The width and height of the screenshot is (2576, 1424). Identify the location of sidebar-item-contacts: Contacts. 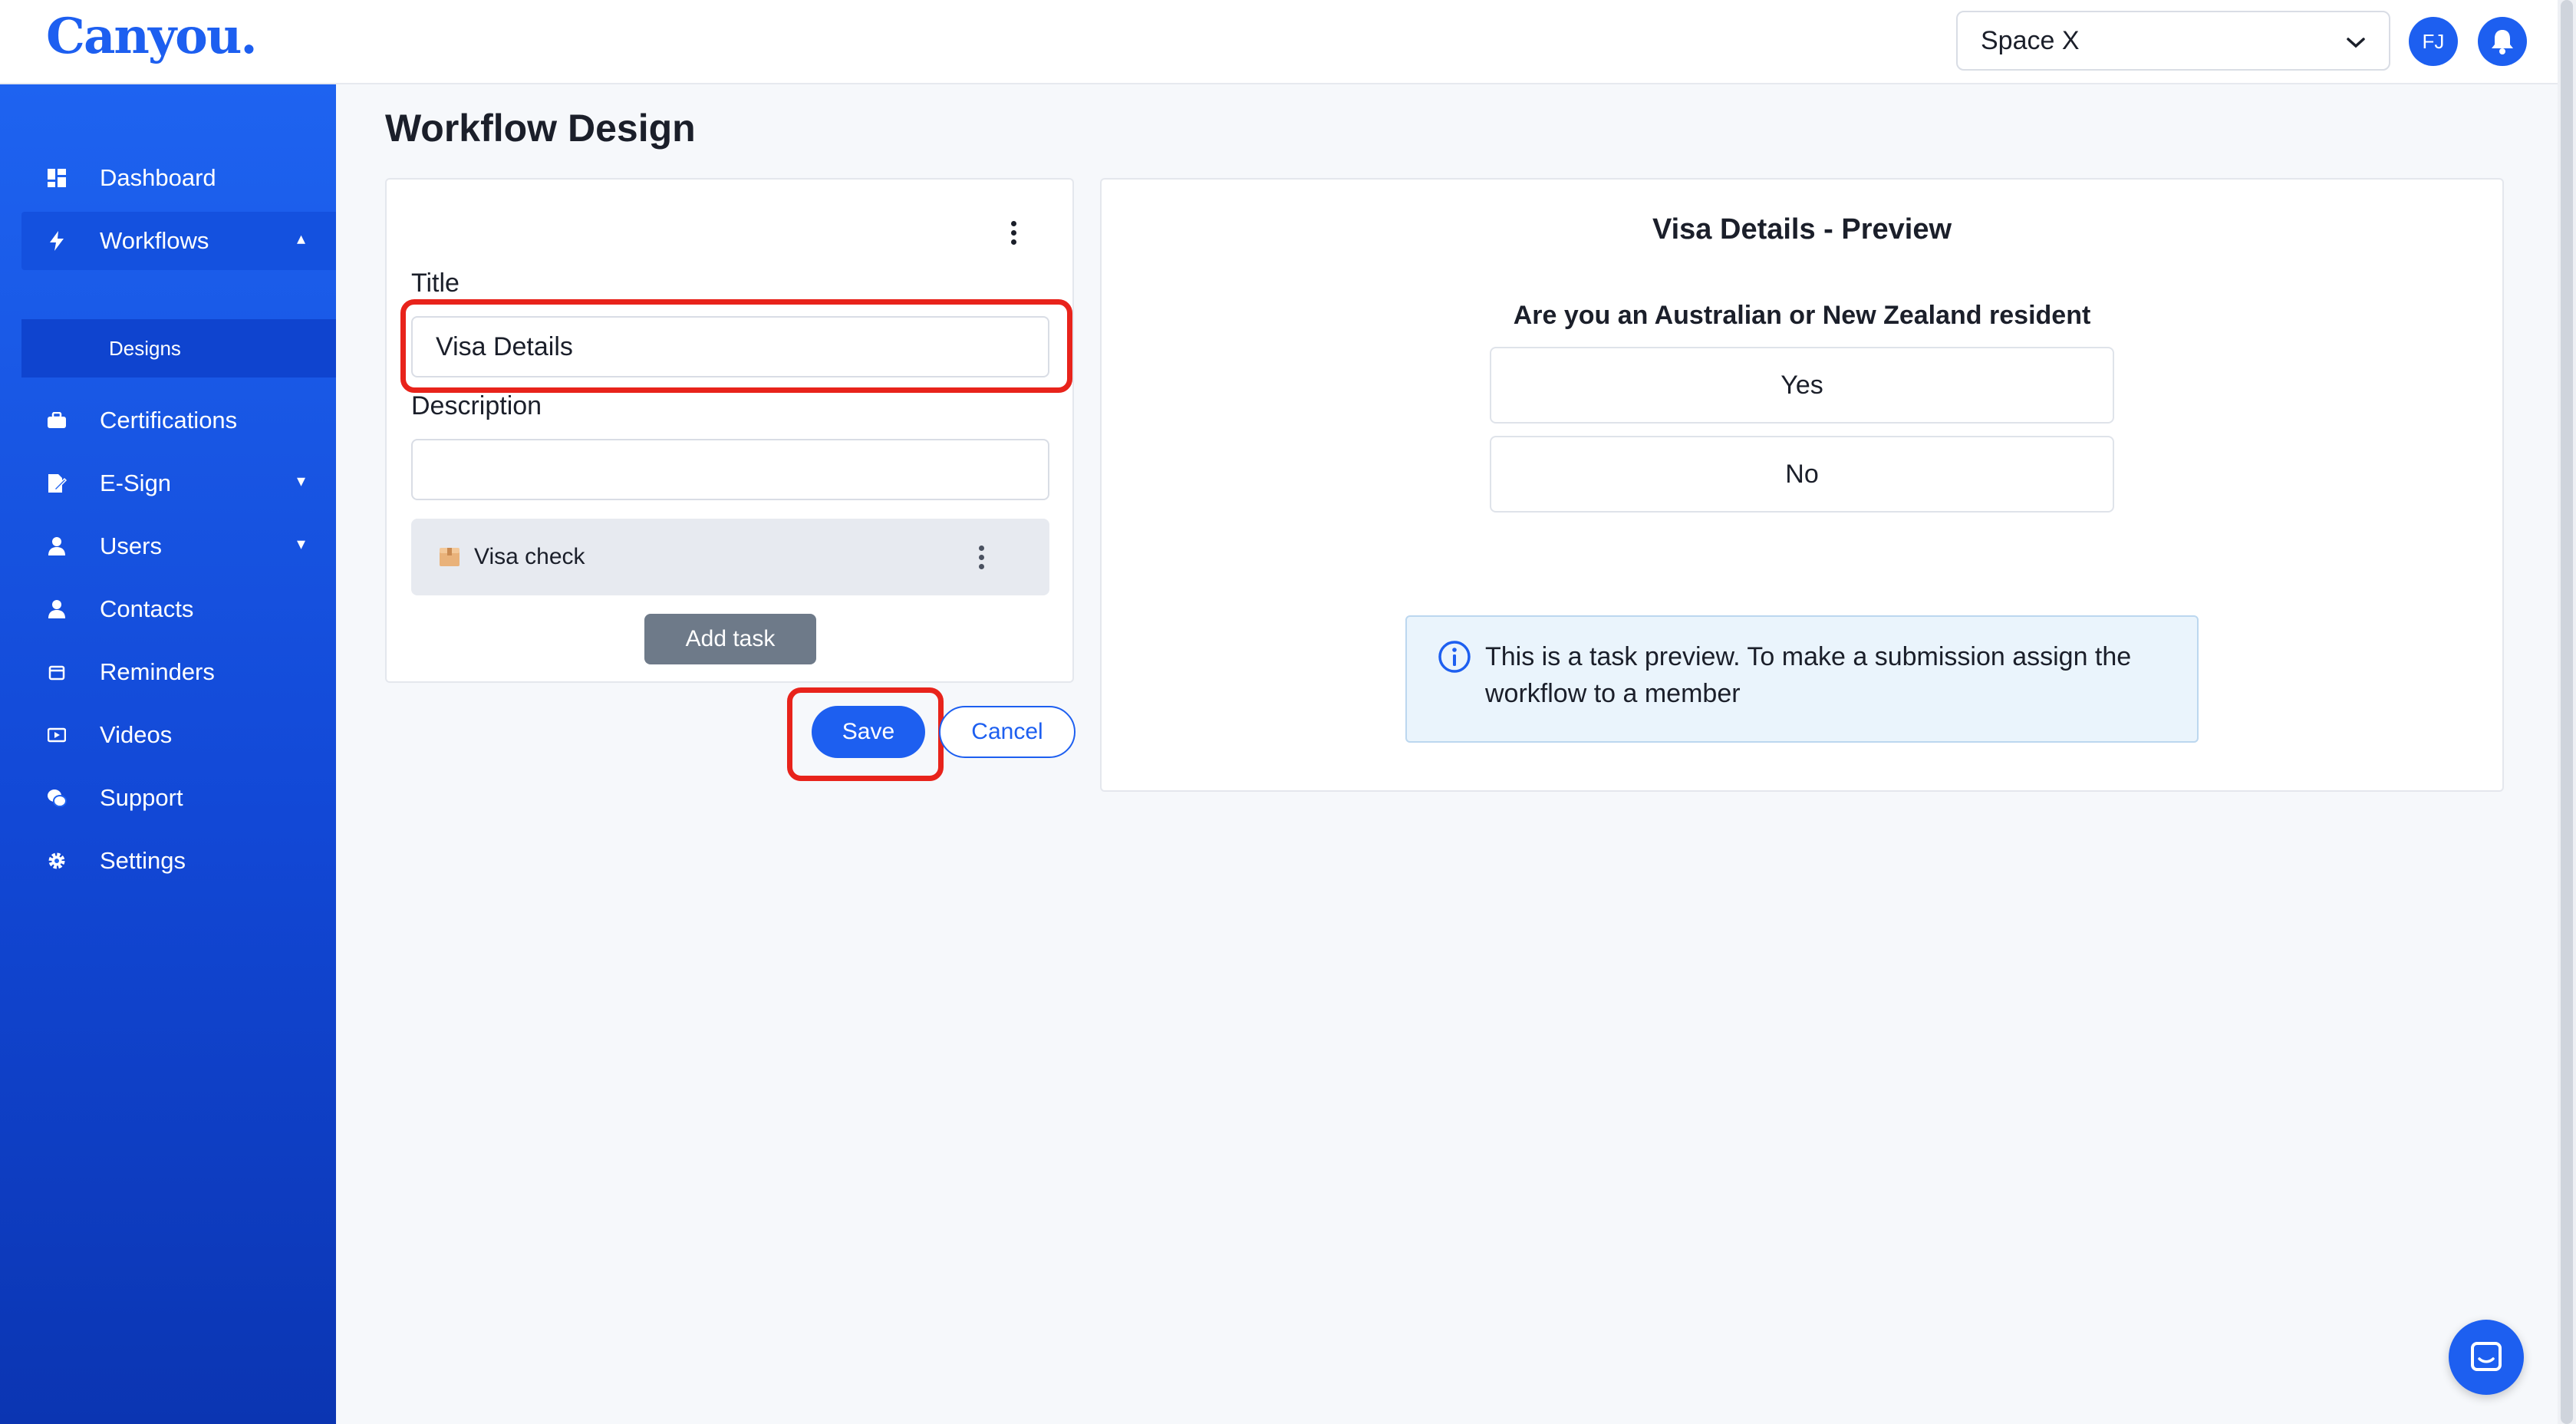
(178, 609).